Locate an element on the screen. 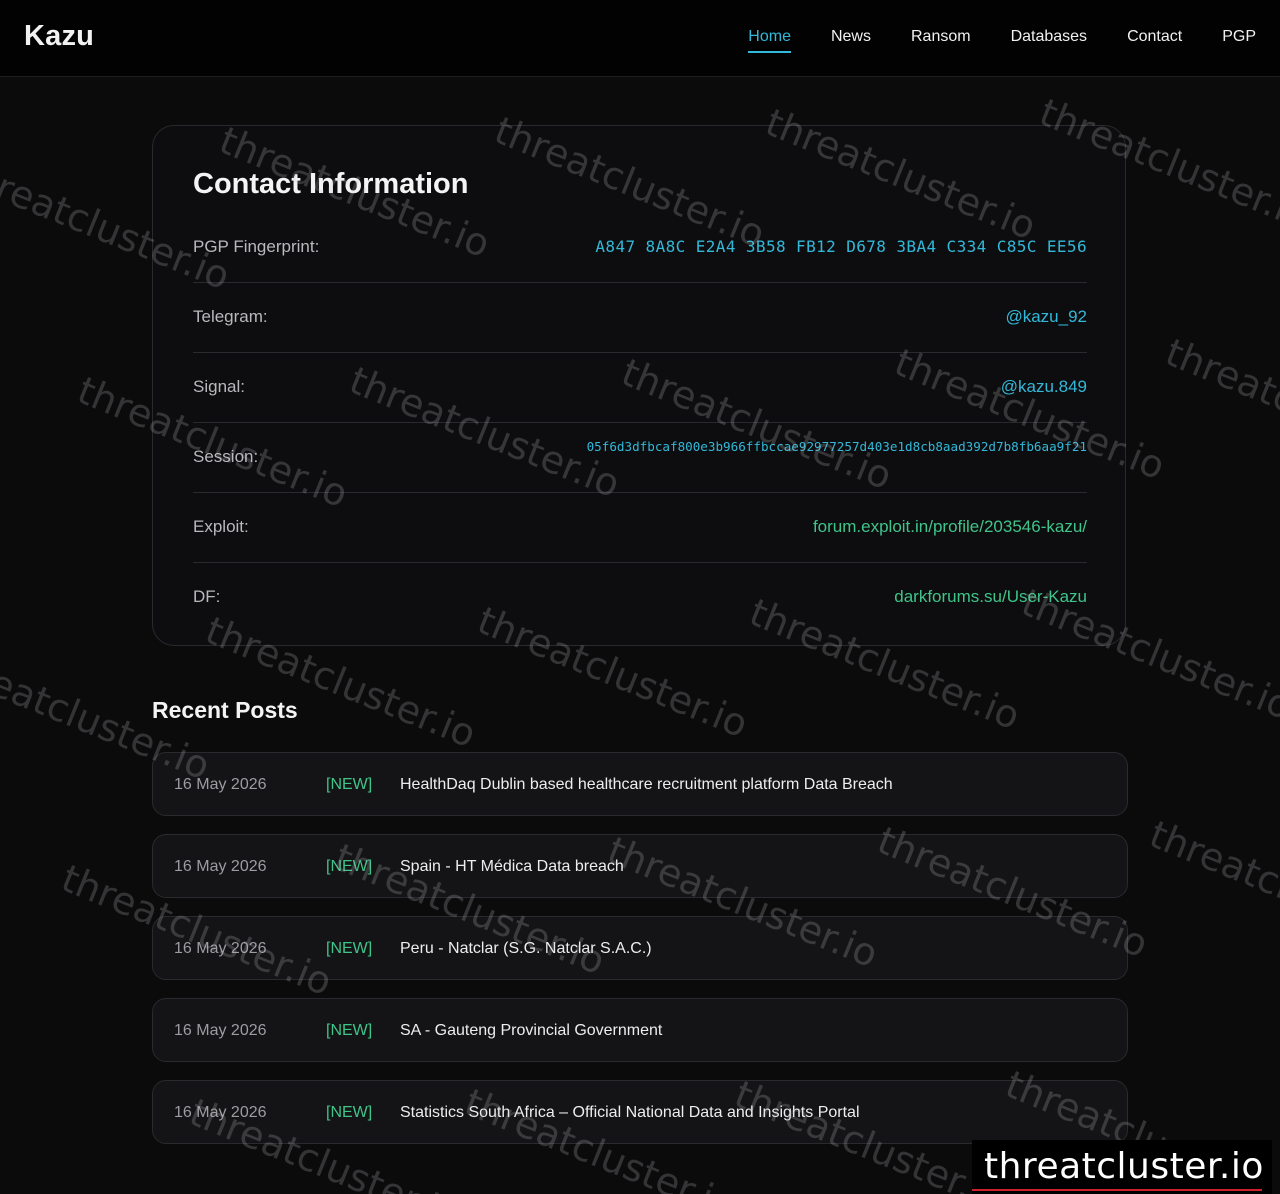 The image size is (1280, 1194). watermark-badge-underline is located at coordinates (1117, 1190).